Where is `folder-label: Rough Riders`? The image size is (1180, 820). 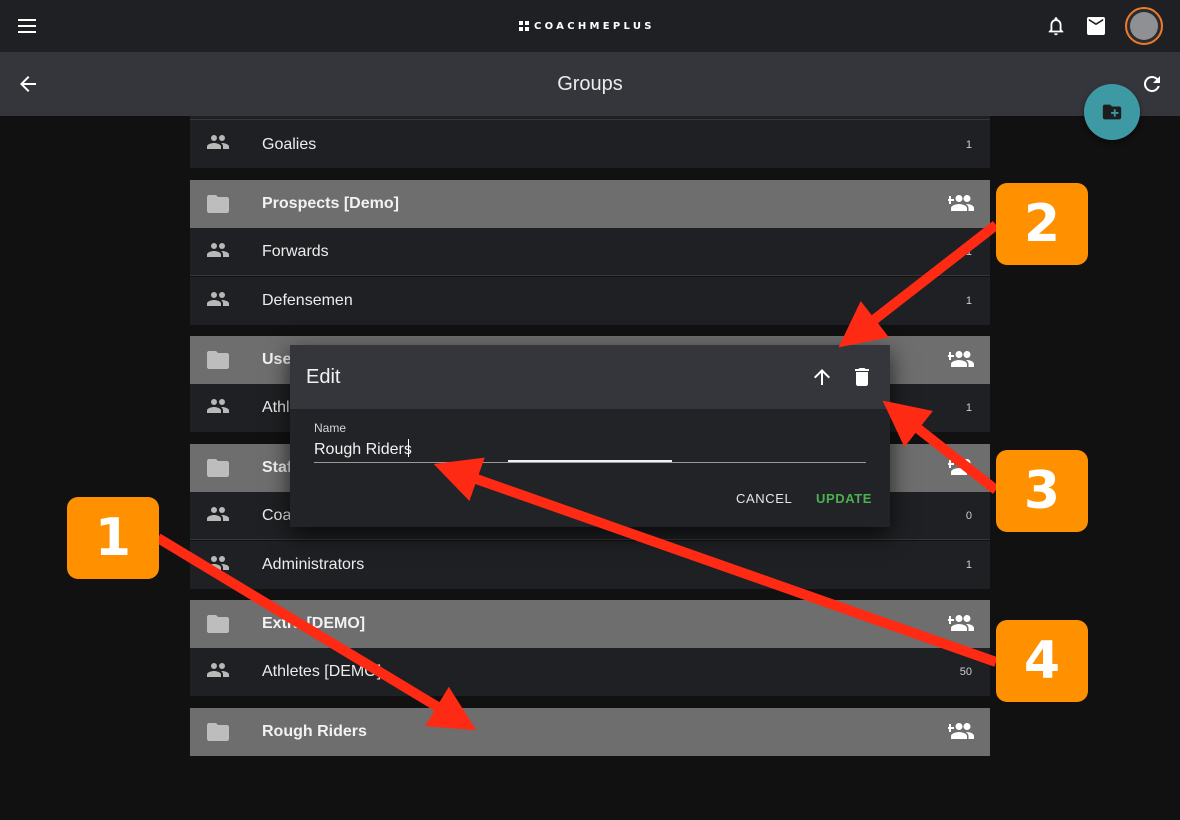
folder-label: Rough Riders is located at coordinates (314, 731).